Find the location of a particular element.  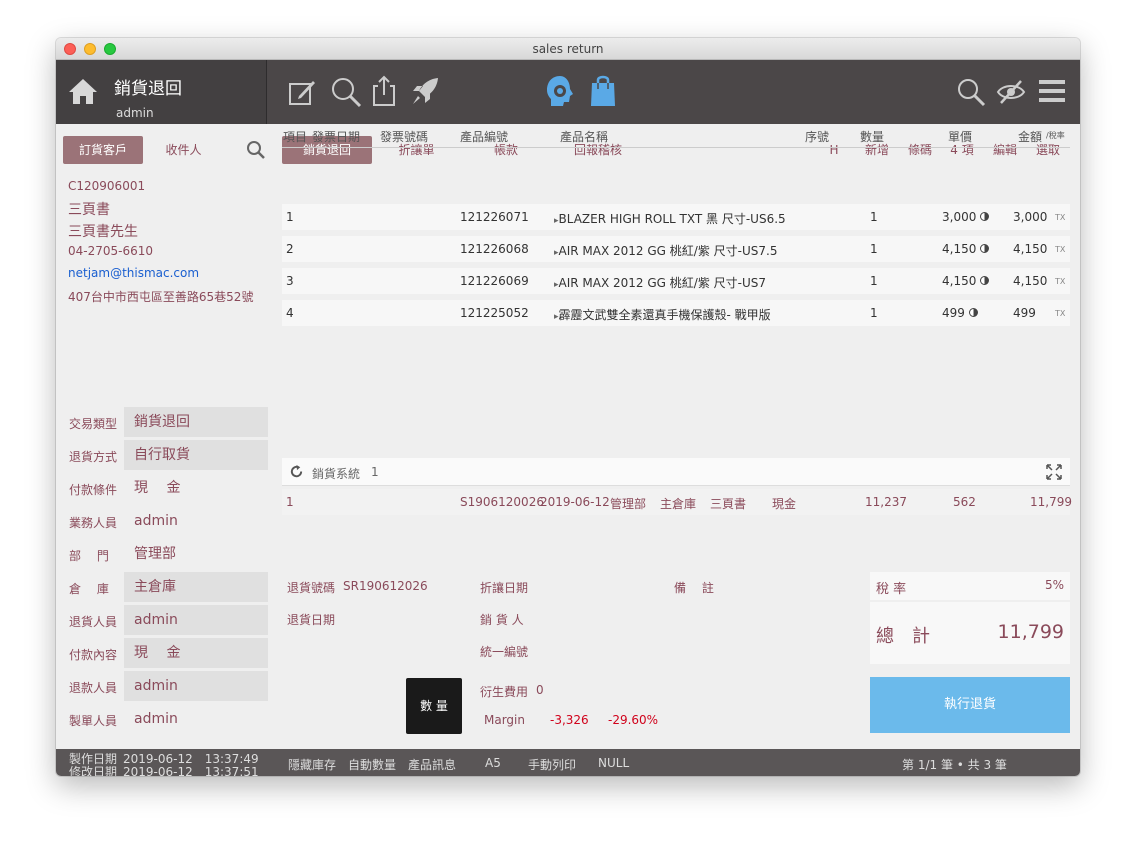

row-product-name: ▸AIR MAX 2012 GG 桃紅/紫 尺寸-US7 is located at coordinates (660, 282).